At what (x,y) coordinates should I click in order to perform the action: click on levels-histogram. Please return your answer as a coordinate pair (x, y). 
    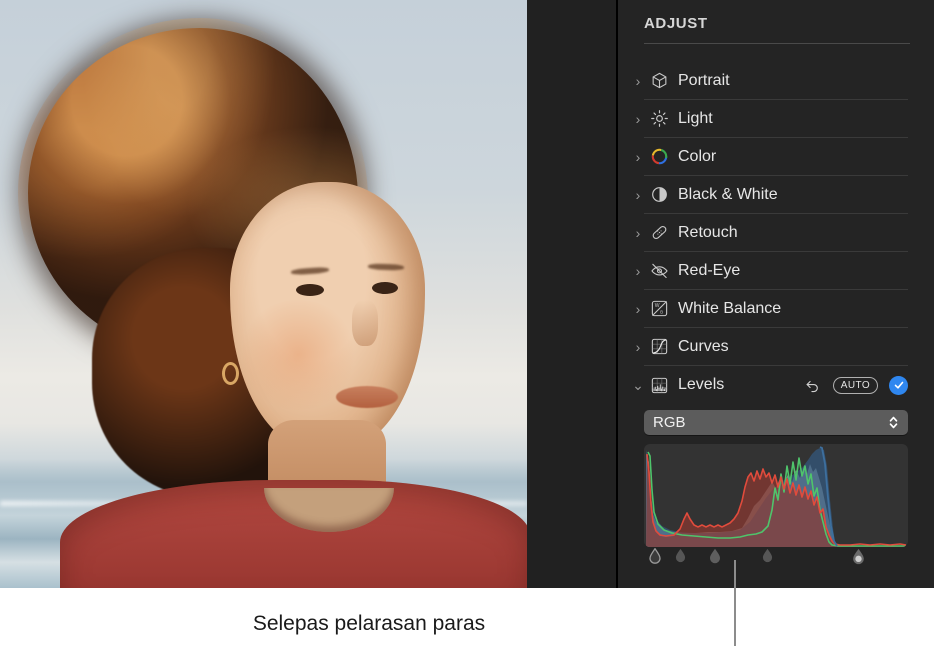
    Looking at the image, I should click on (776, 495).